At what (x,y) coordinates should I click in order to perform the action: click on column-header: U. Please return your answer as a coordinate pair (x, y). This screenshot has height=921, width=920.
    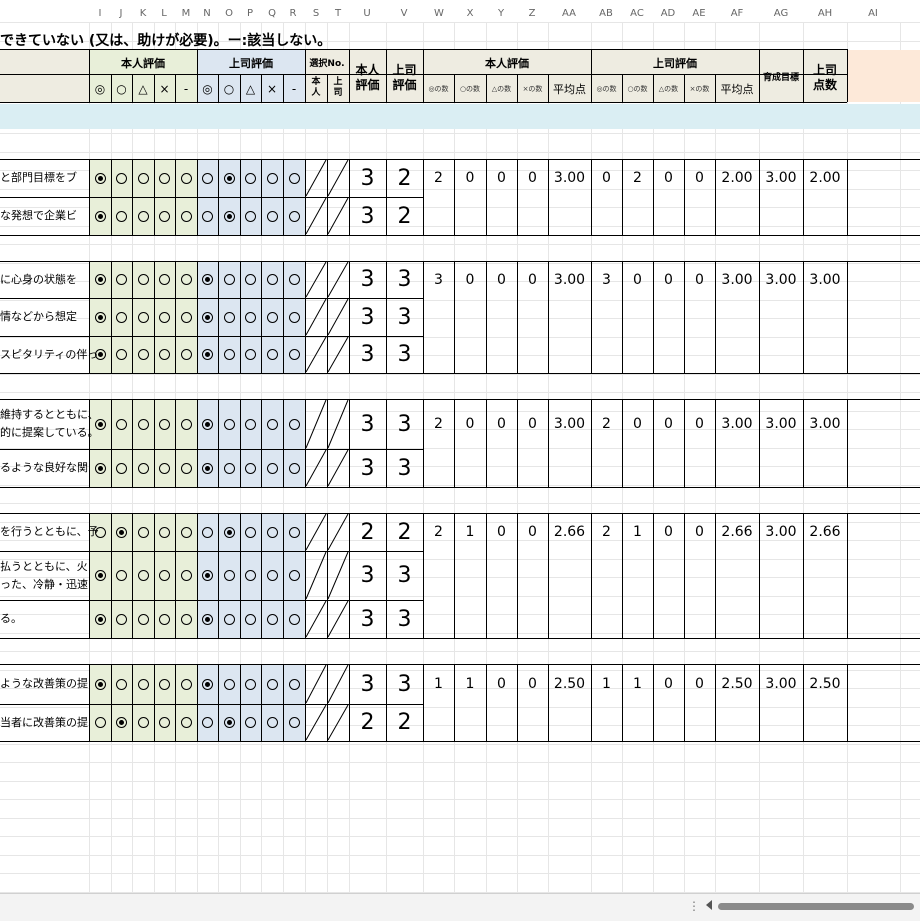
    Looking at the image, I should click on (367, 14).